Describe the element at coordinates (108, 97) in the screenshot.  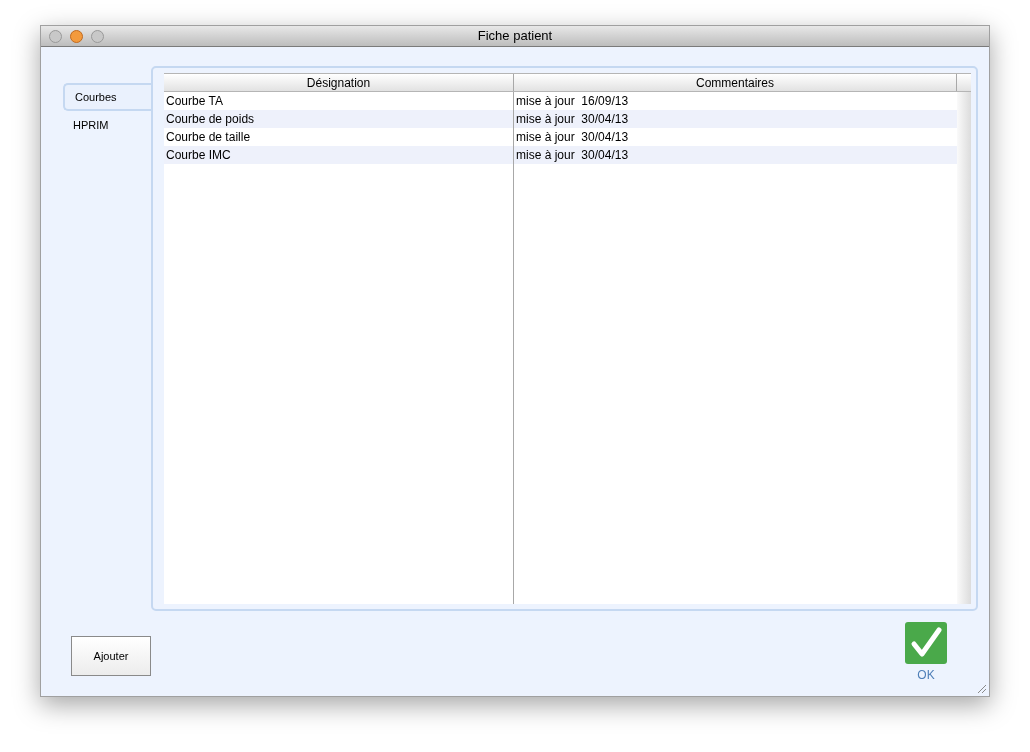
I see `tab: Courbes` at that location.